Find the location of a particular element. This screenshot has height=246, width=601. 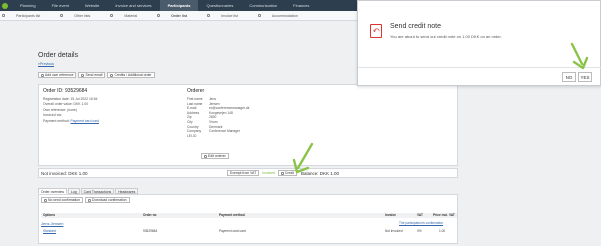

subnav-label: Material is located at coordinates (131, 15).